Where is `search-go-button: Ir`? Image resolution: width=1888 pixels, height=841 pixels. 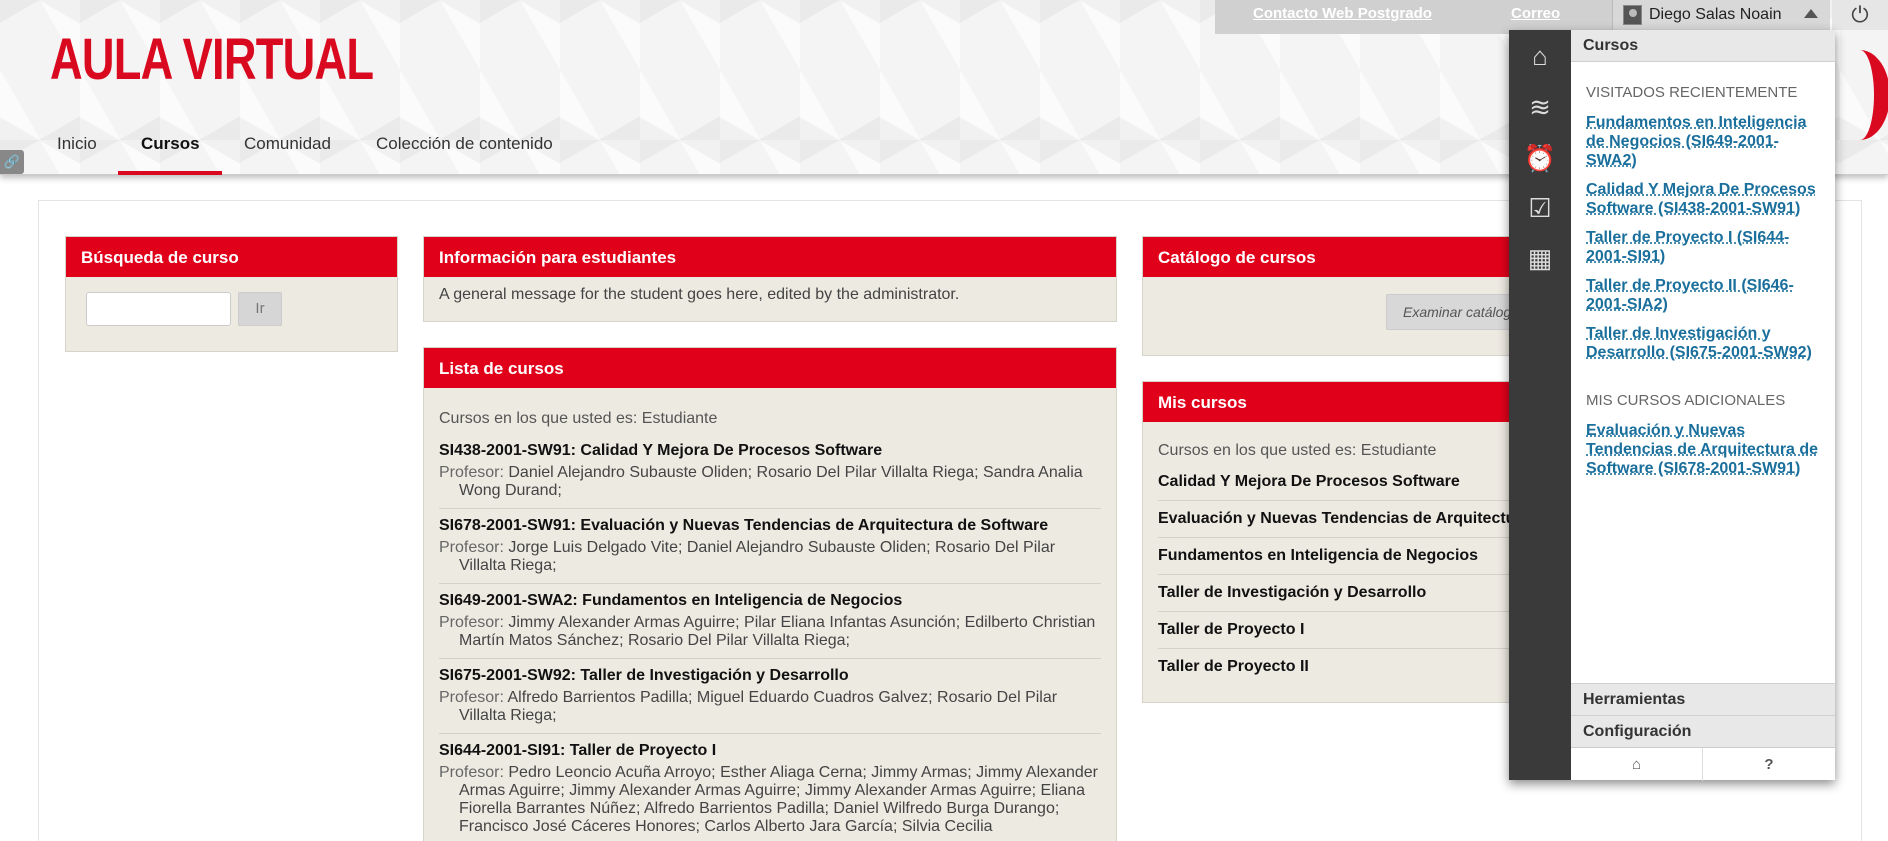 search-go-button: Ir is located at coordinates (260, 309).